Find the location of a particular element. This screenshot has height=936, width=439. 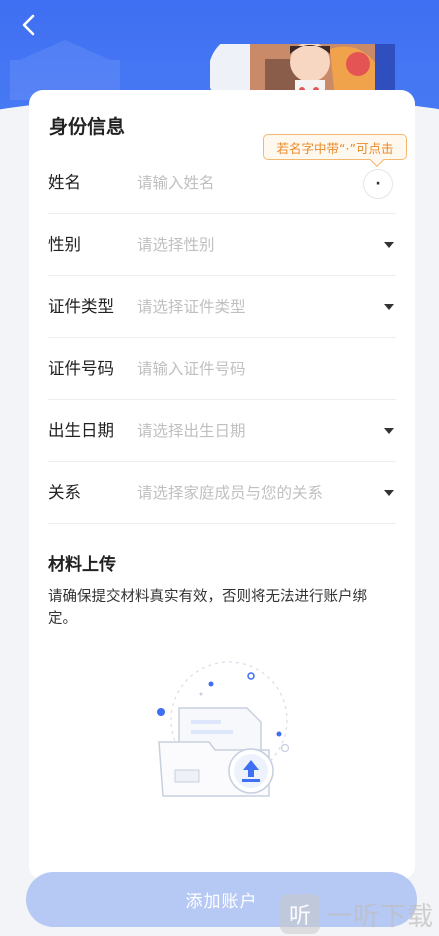

chevron-left-icon is located at coordinates (28, 25).